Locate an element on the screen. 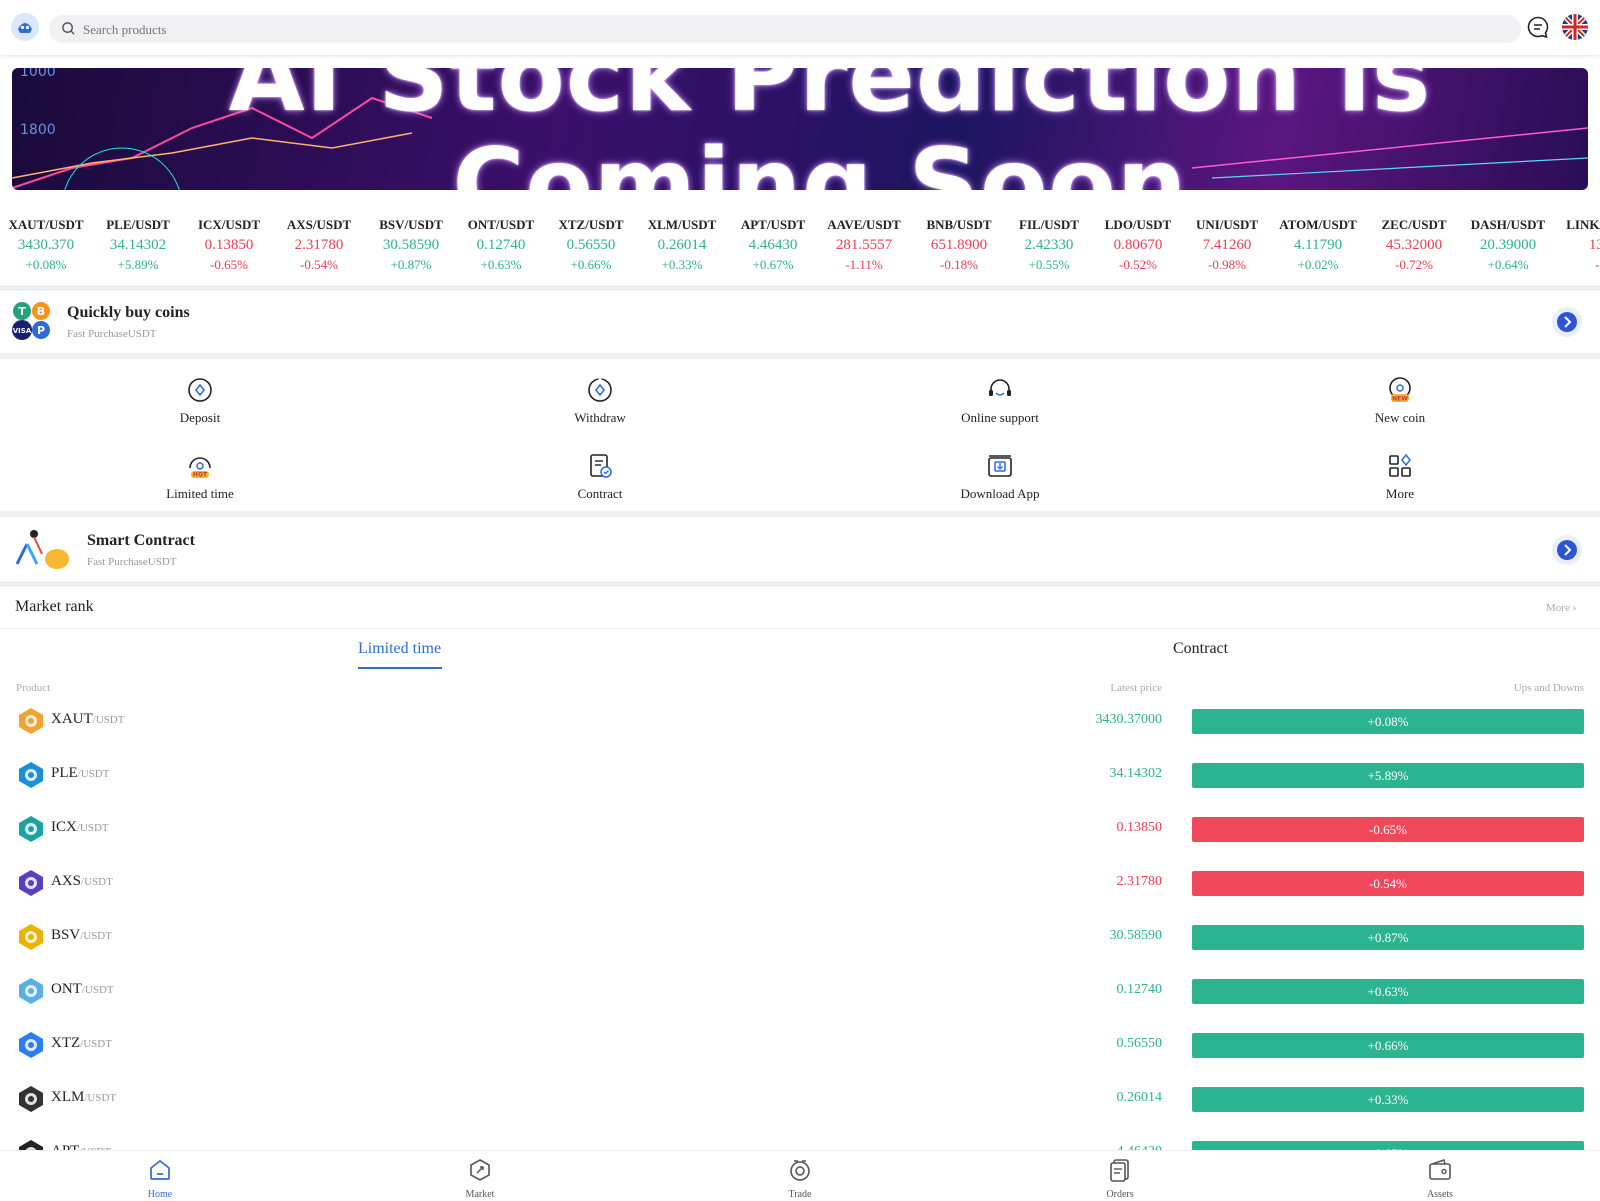 This screenshot has width=1600, height=1201. table-row: XLM/USDT 0.26014 +0.33% is located at coordinates (800, 1102).